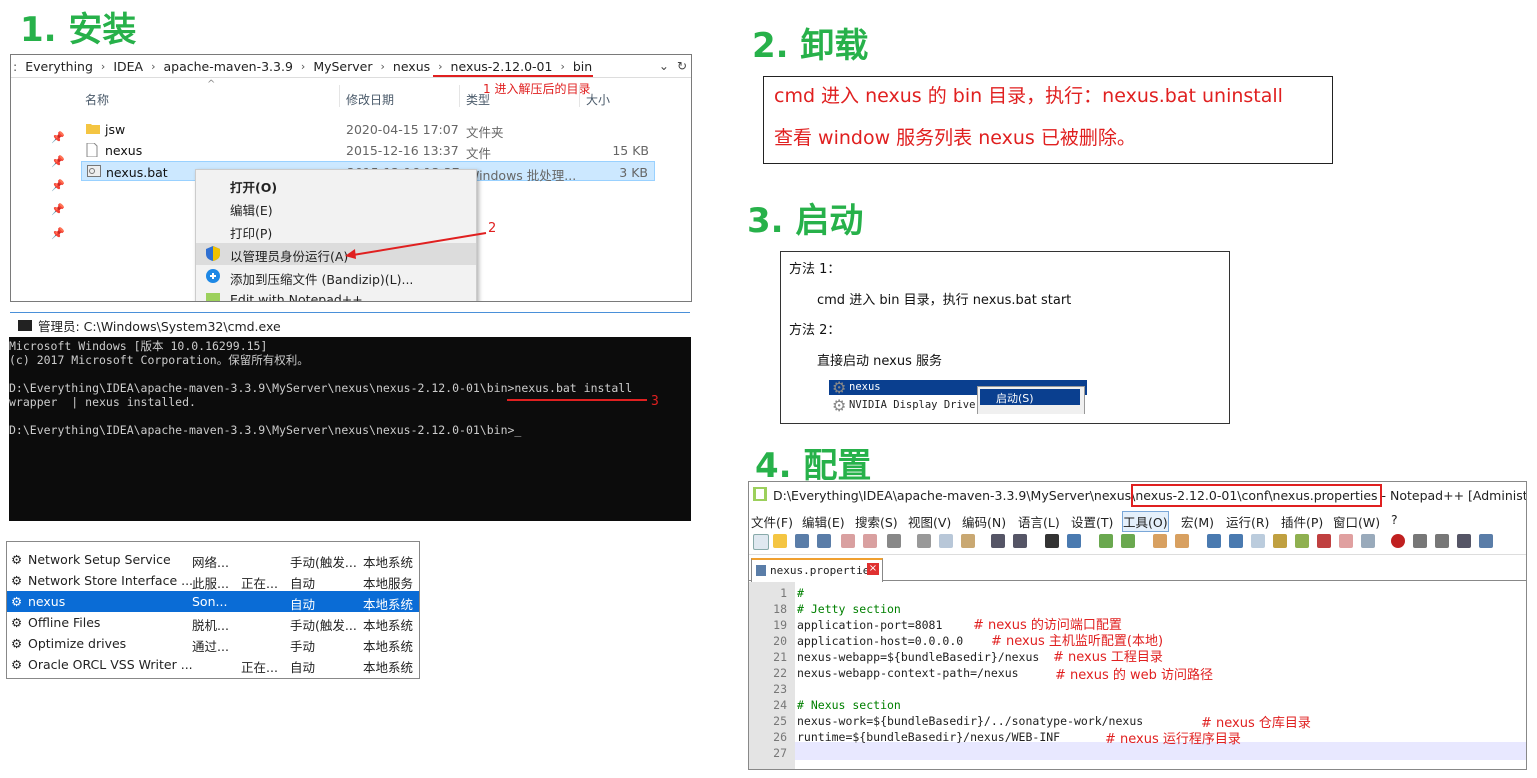 The width and height of the screenshot is (1537, 778). Describe the element at coordinates (1137, 570) in the screenshot. I see `tab-bar: nexus.properties ×` at that location.